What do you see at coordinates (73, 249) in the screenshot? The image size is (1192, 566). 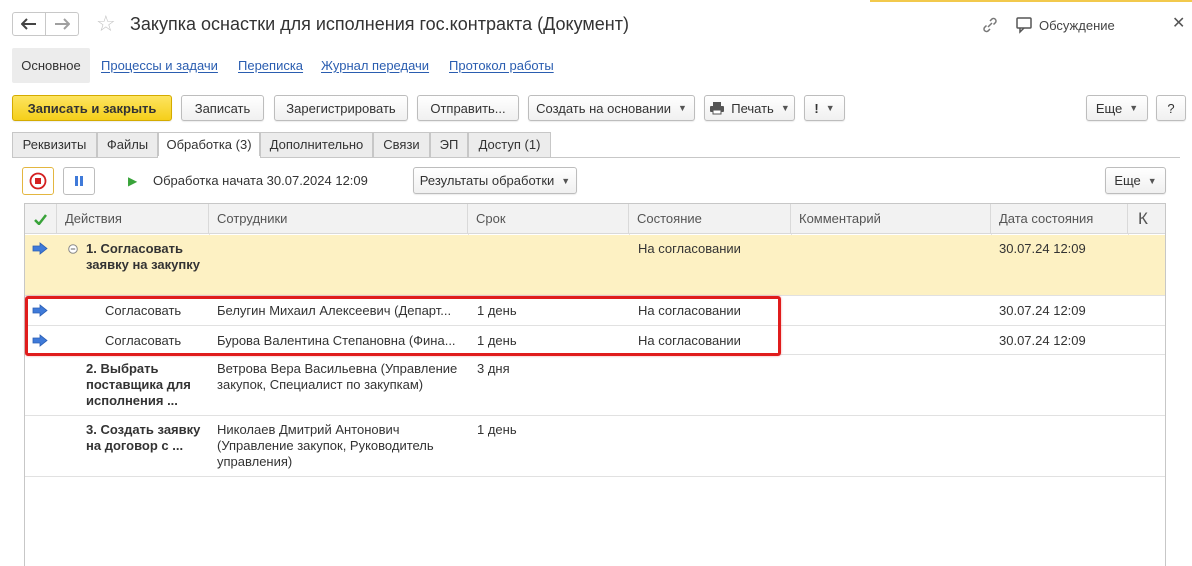 I see `collapse-icon` at bounding box center [73, 249].